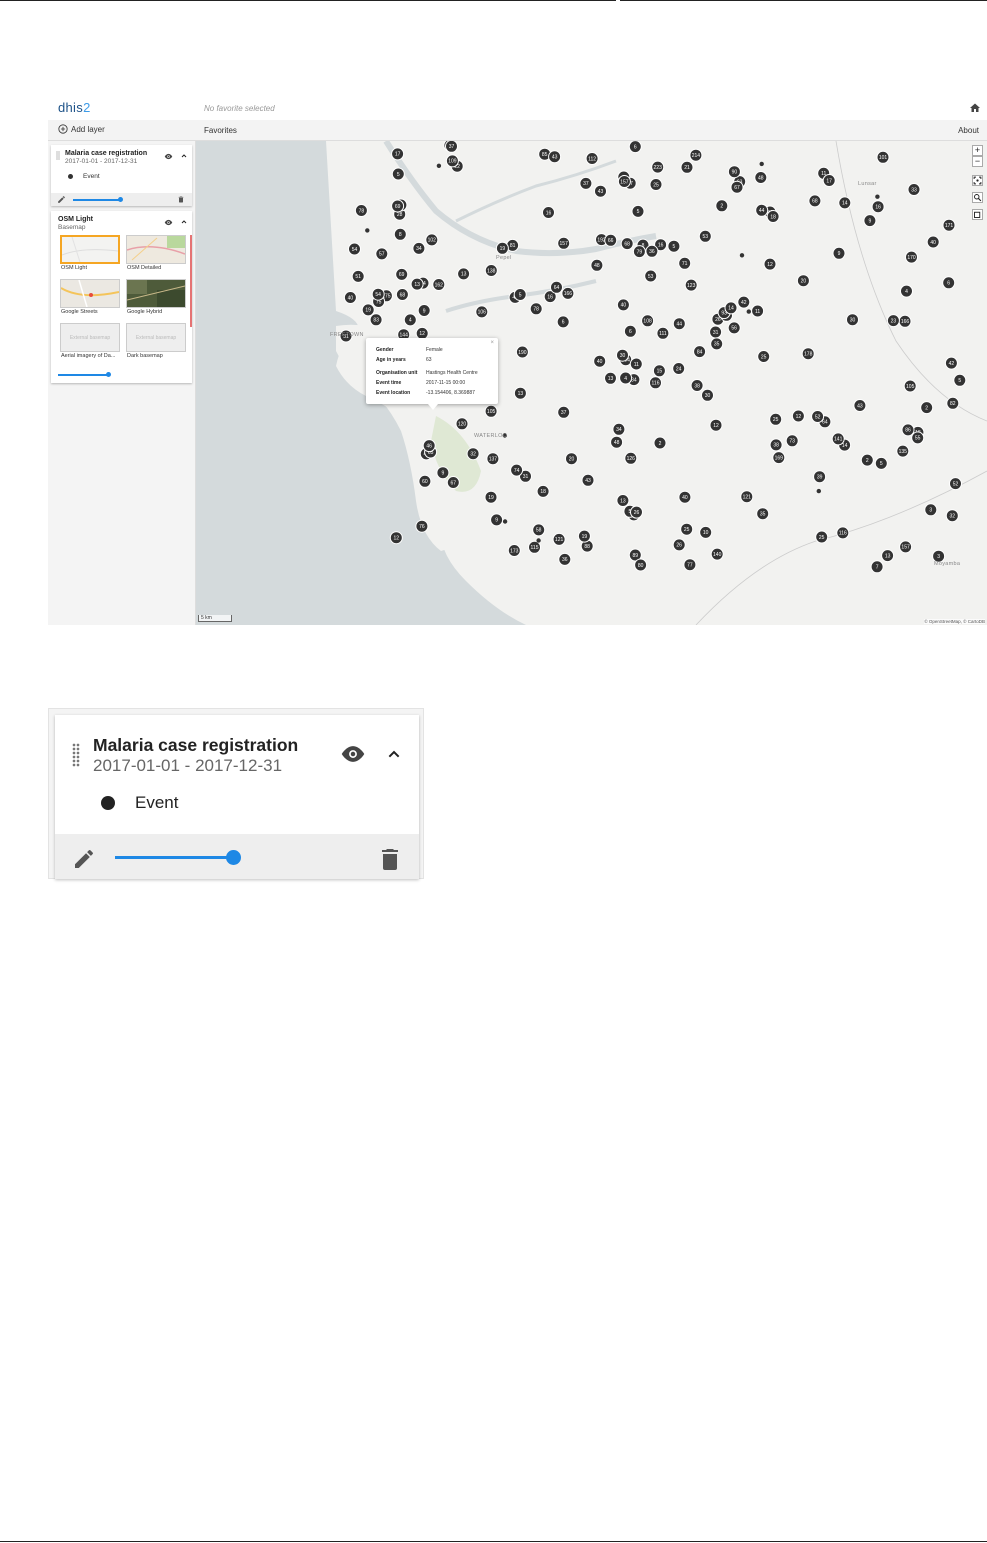 This screenshot has height=1543, width=987. I want to click on logo-accent: 2, so click(87, 107).